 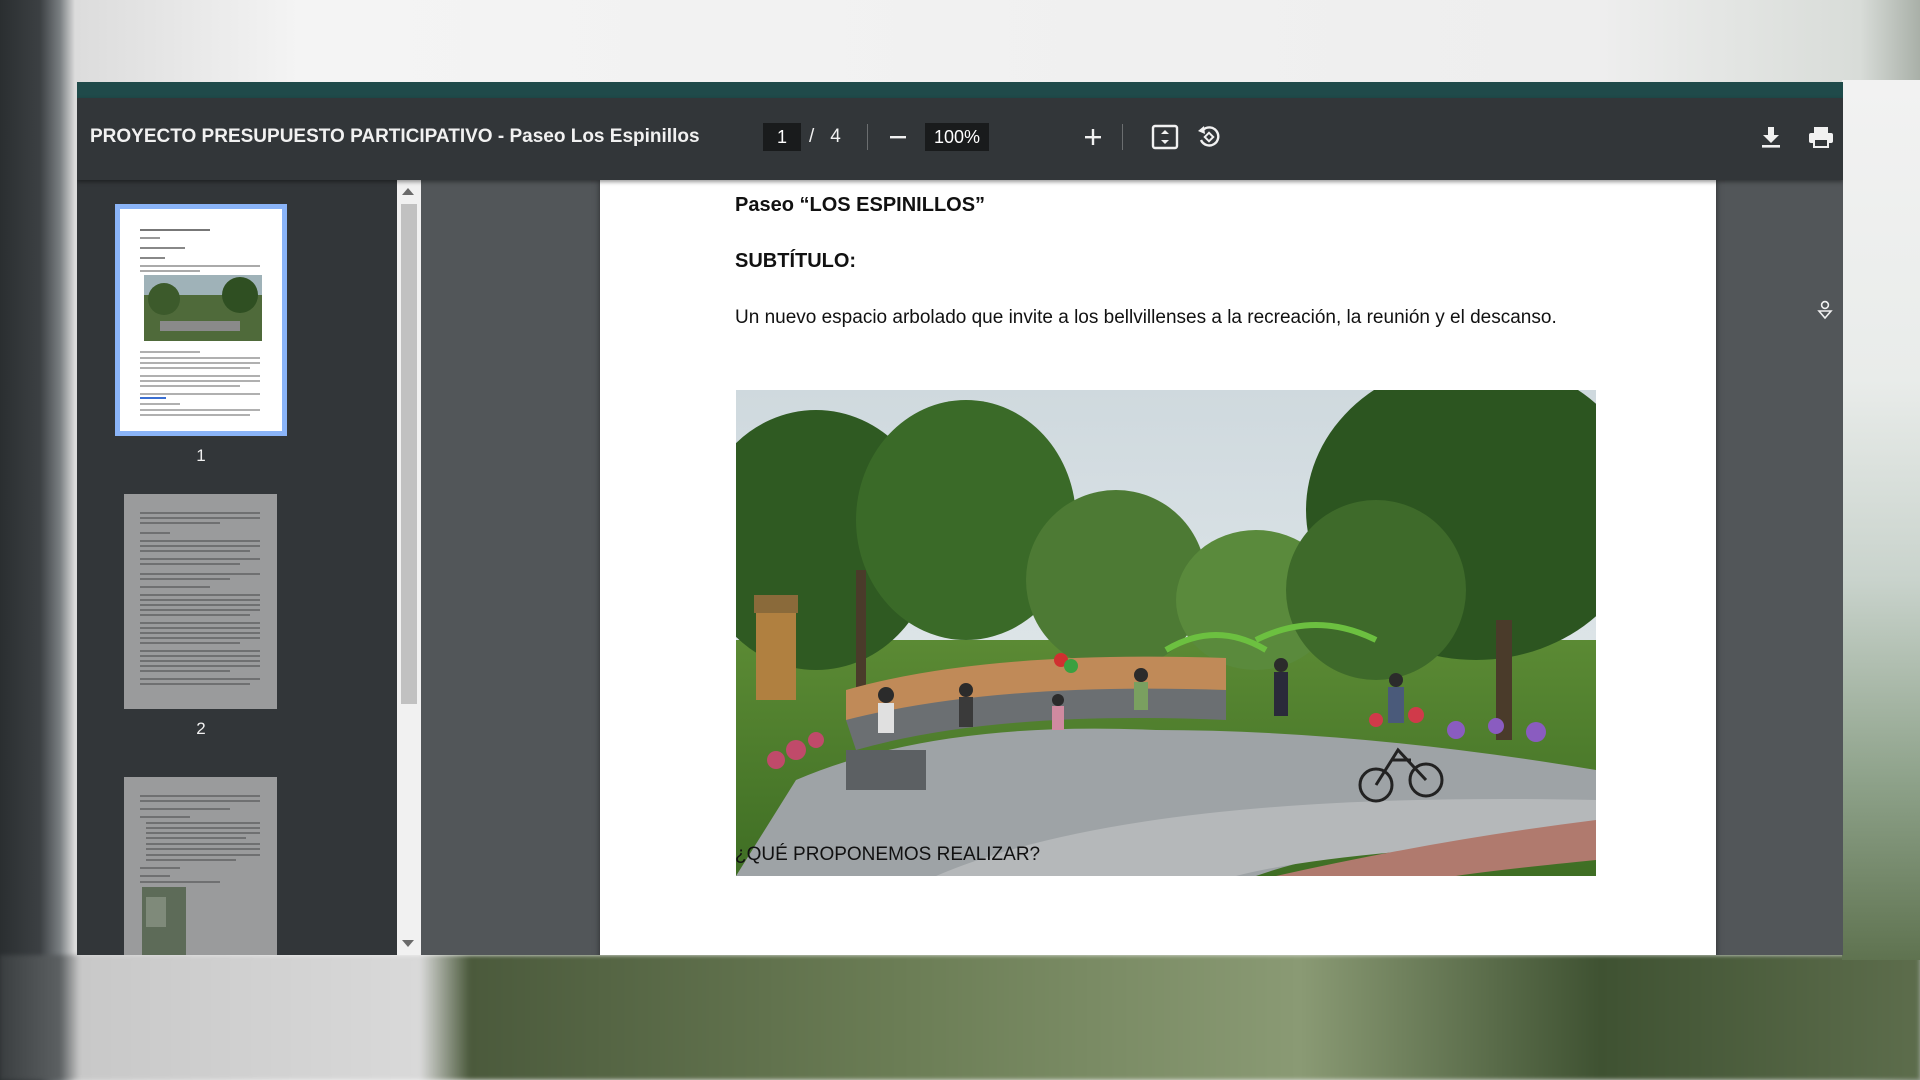 I want to click on download-button, so click(x=1771, y=137).